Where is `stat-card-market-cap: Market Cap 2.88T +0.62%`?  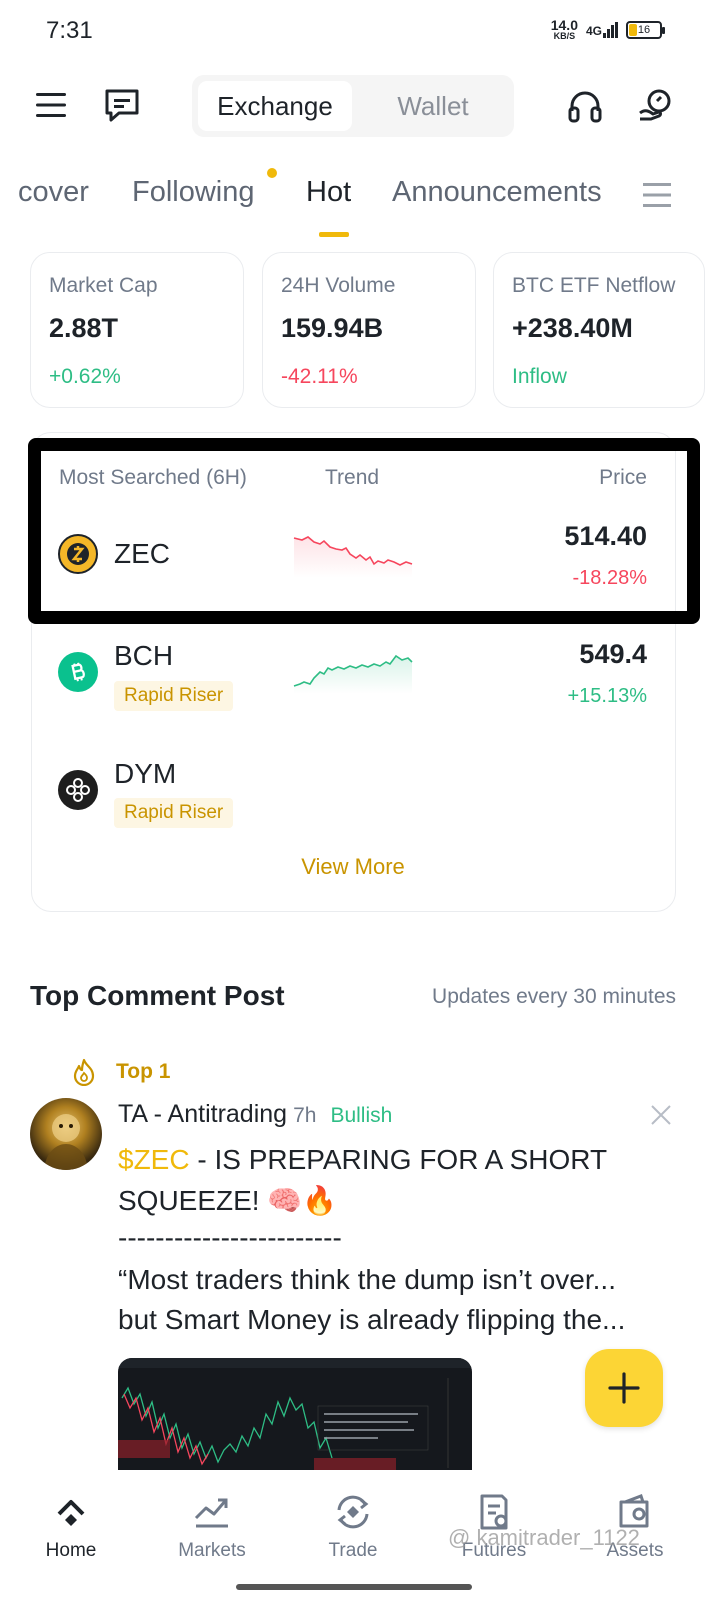 stat-card-market-cap: Market Cap 2.88T +0.62% is located at coordinates (137, 330).